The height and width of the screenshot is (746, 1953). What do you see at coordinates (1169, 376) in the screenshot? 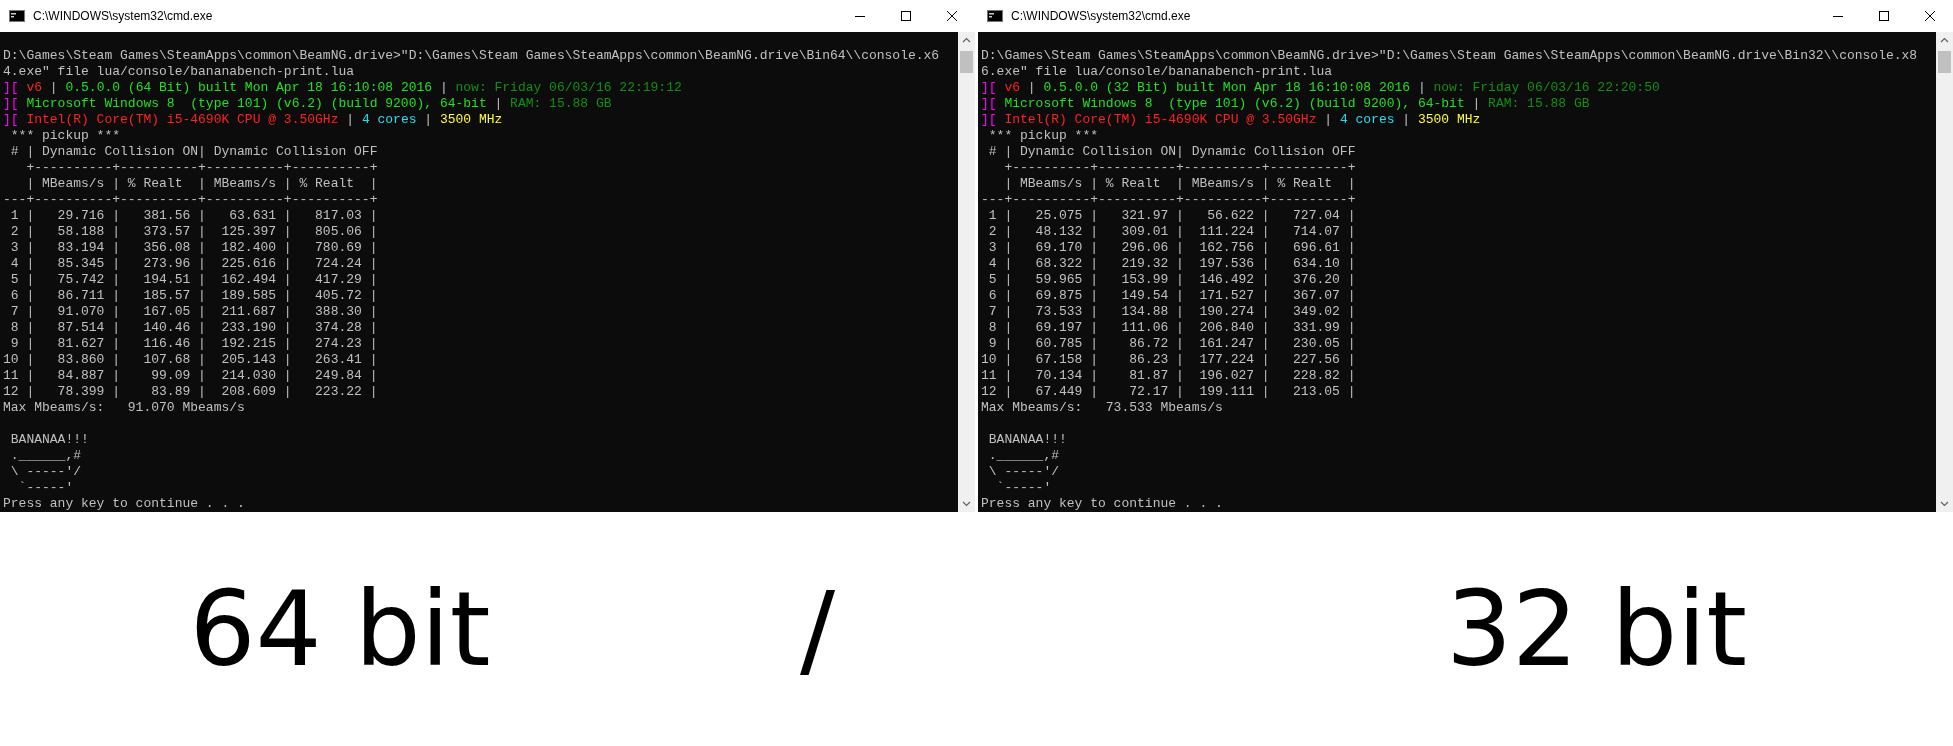
I see `console-line: 11 | 70.134 | 81.87 | 196.027 | 228.82 |` at bounding box center [1169, 376].